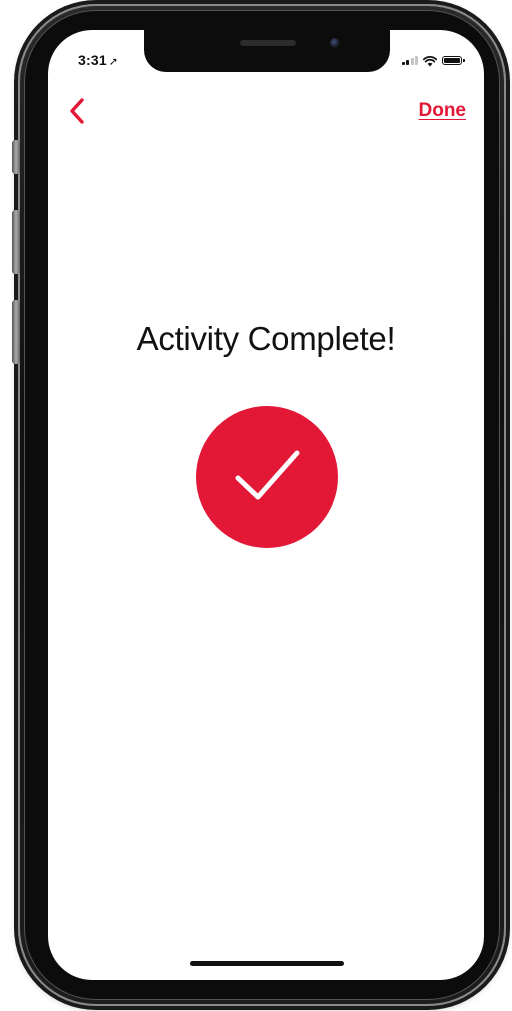 This screenshot has width=512, height=1011. I want to click on chevron-left-icon, so click(77, 111).